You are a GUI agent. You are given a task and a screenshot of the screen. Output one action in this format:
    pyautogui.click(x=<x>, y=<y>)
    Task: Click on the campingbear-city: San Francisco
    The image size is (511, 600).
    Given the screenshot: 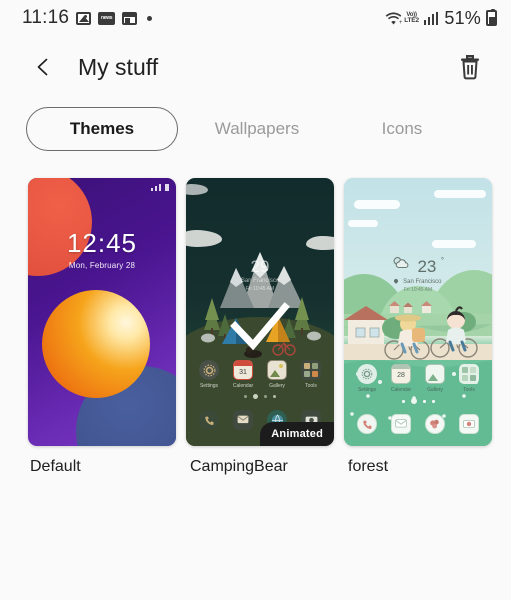 What is the action you would take?
    pyautogui.click(x=260, y=281)
    